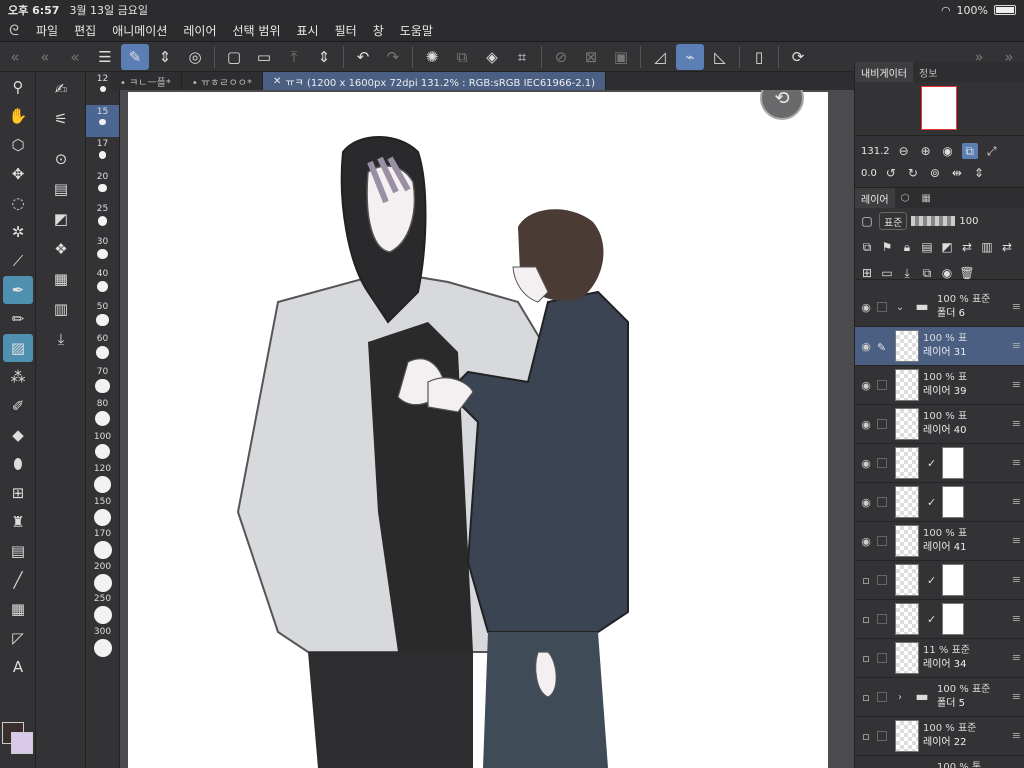 The height and width of the screenshot is (768, 1024). Describe the element at coordinates (195, 57) in the screenshot. I see `cloud-icon: ◎` at that location.